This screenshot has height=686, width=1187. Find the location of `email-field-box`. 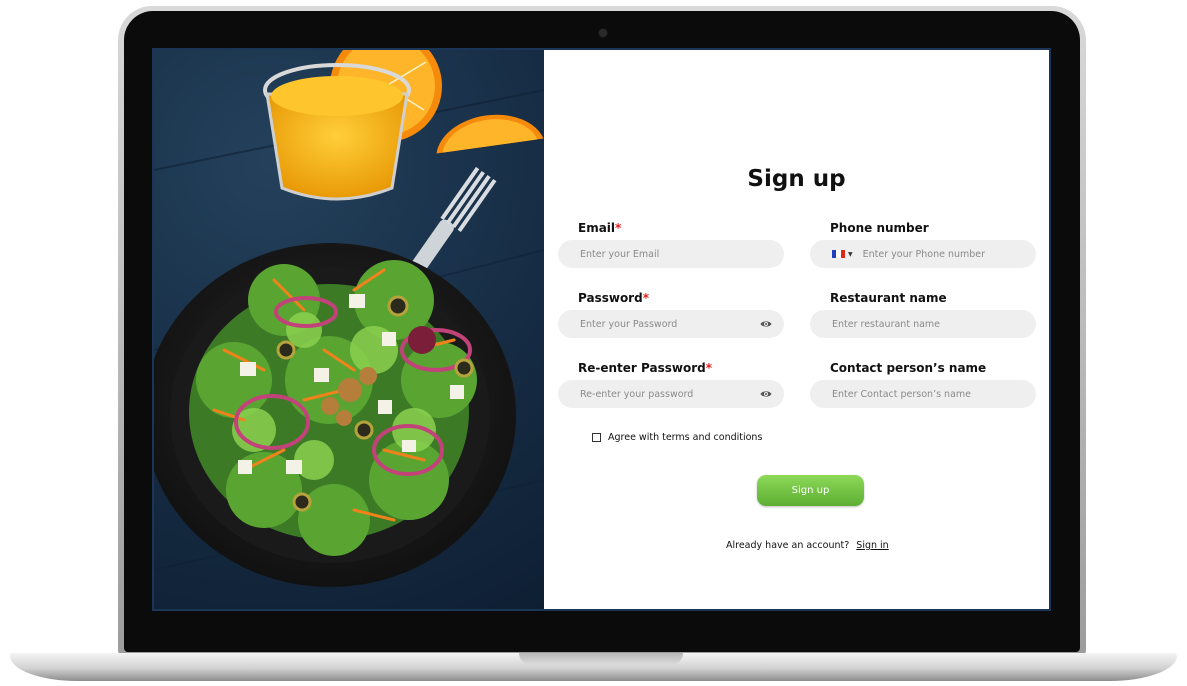

email-field-box is located at coordinates (671, 254).